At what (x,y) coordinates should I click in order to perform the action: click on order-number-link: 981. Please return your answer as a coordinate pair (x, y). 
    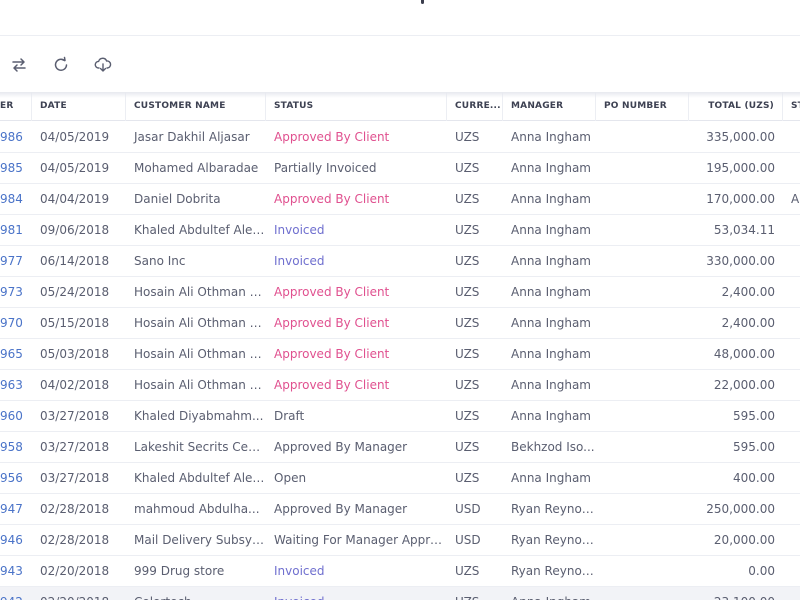
    Looking at the image, I should click on (16, 230).